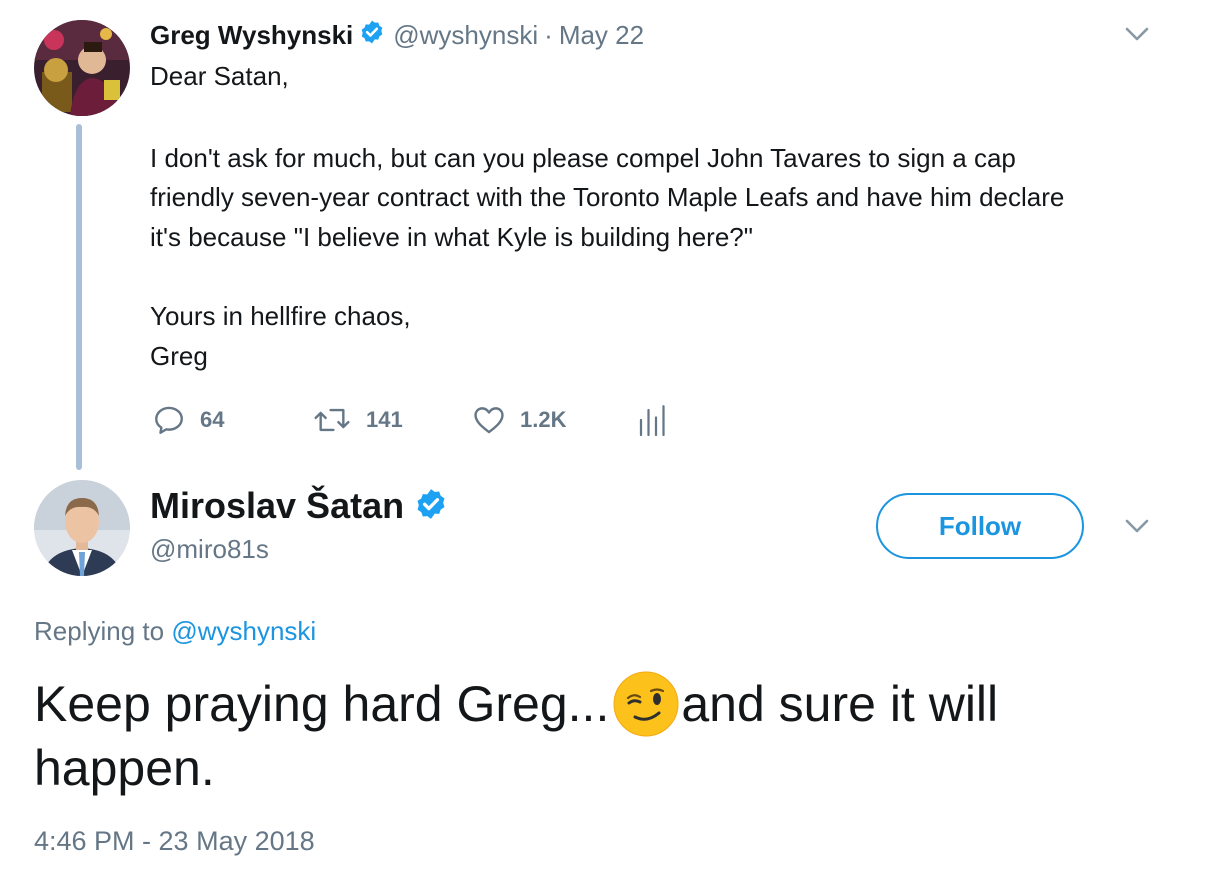  Describe the element at coordinates (82, 68) in the screenshot. I see `avatar-greg` at that location.